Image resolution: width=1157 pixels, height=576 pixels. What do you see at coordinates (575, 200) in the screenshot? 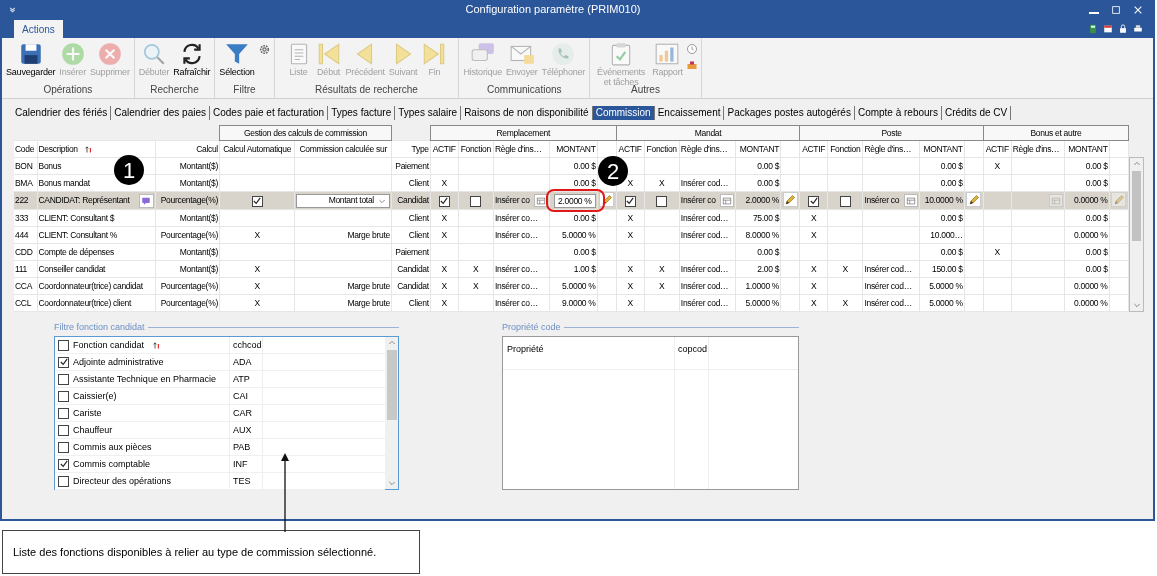
I see `amount-field: 2.0000 %` at bounding box center [575, 200].